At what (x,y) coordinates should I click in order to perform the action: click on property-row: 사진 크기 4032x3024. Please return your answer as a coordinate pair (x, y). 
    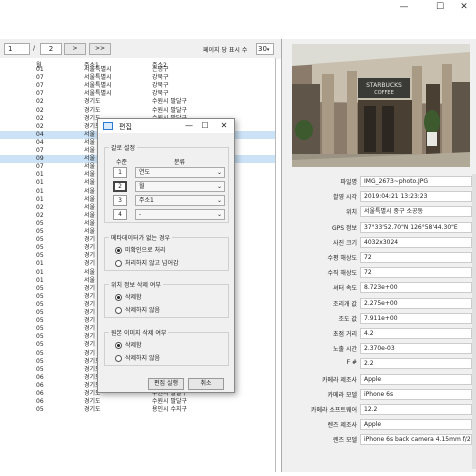
    Looking at the image, I should click on (379, 242).